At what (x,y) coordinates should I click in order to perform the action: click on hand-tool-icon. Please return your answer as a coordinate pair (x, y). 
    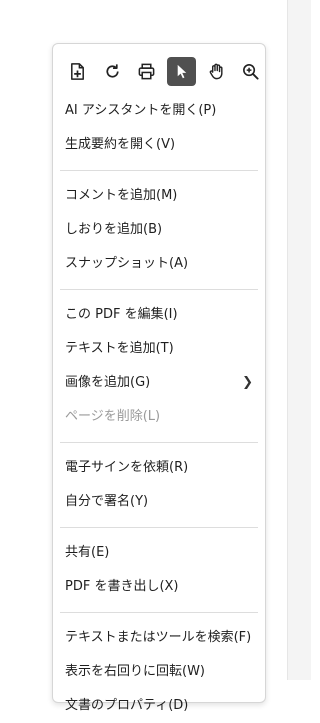
    Looking at the image, I should click on (216, 71).